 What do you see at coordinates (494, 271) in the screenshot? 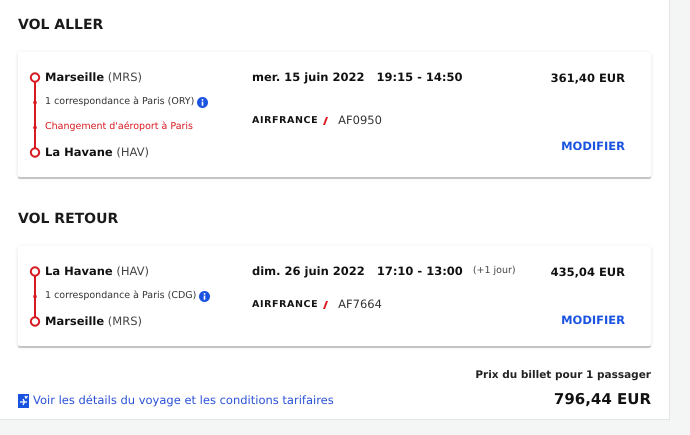
I see `day-offset: (+1 jour)` at bounding box center [494, 271].